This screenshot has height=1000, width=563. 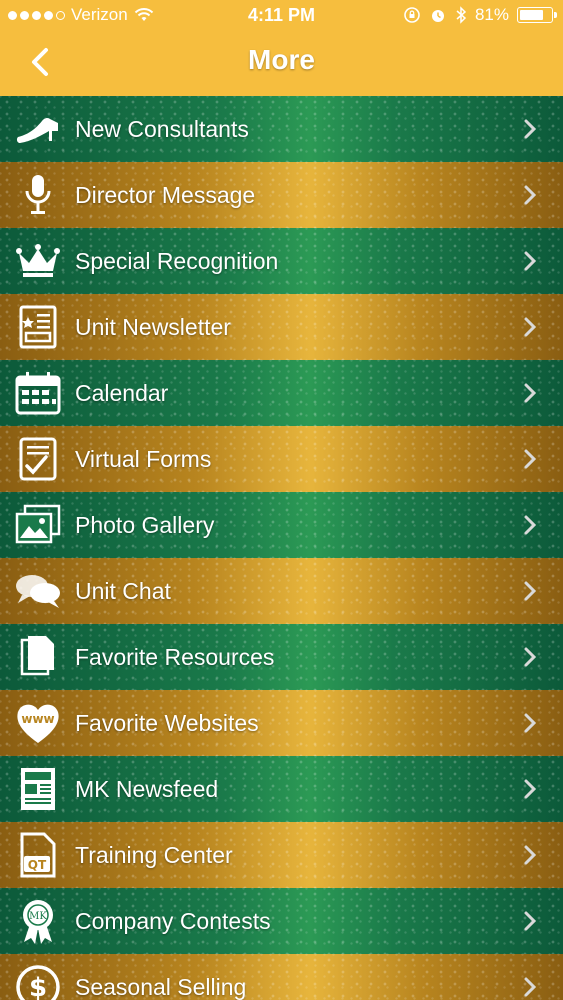 What do you see at coordinates (165, 194) in the screenshot?
I see `menu-item-label: Director Message` at bounding box center [165, 194].